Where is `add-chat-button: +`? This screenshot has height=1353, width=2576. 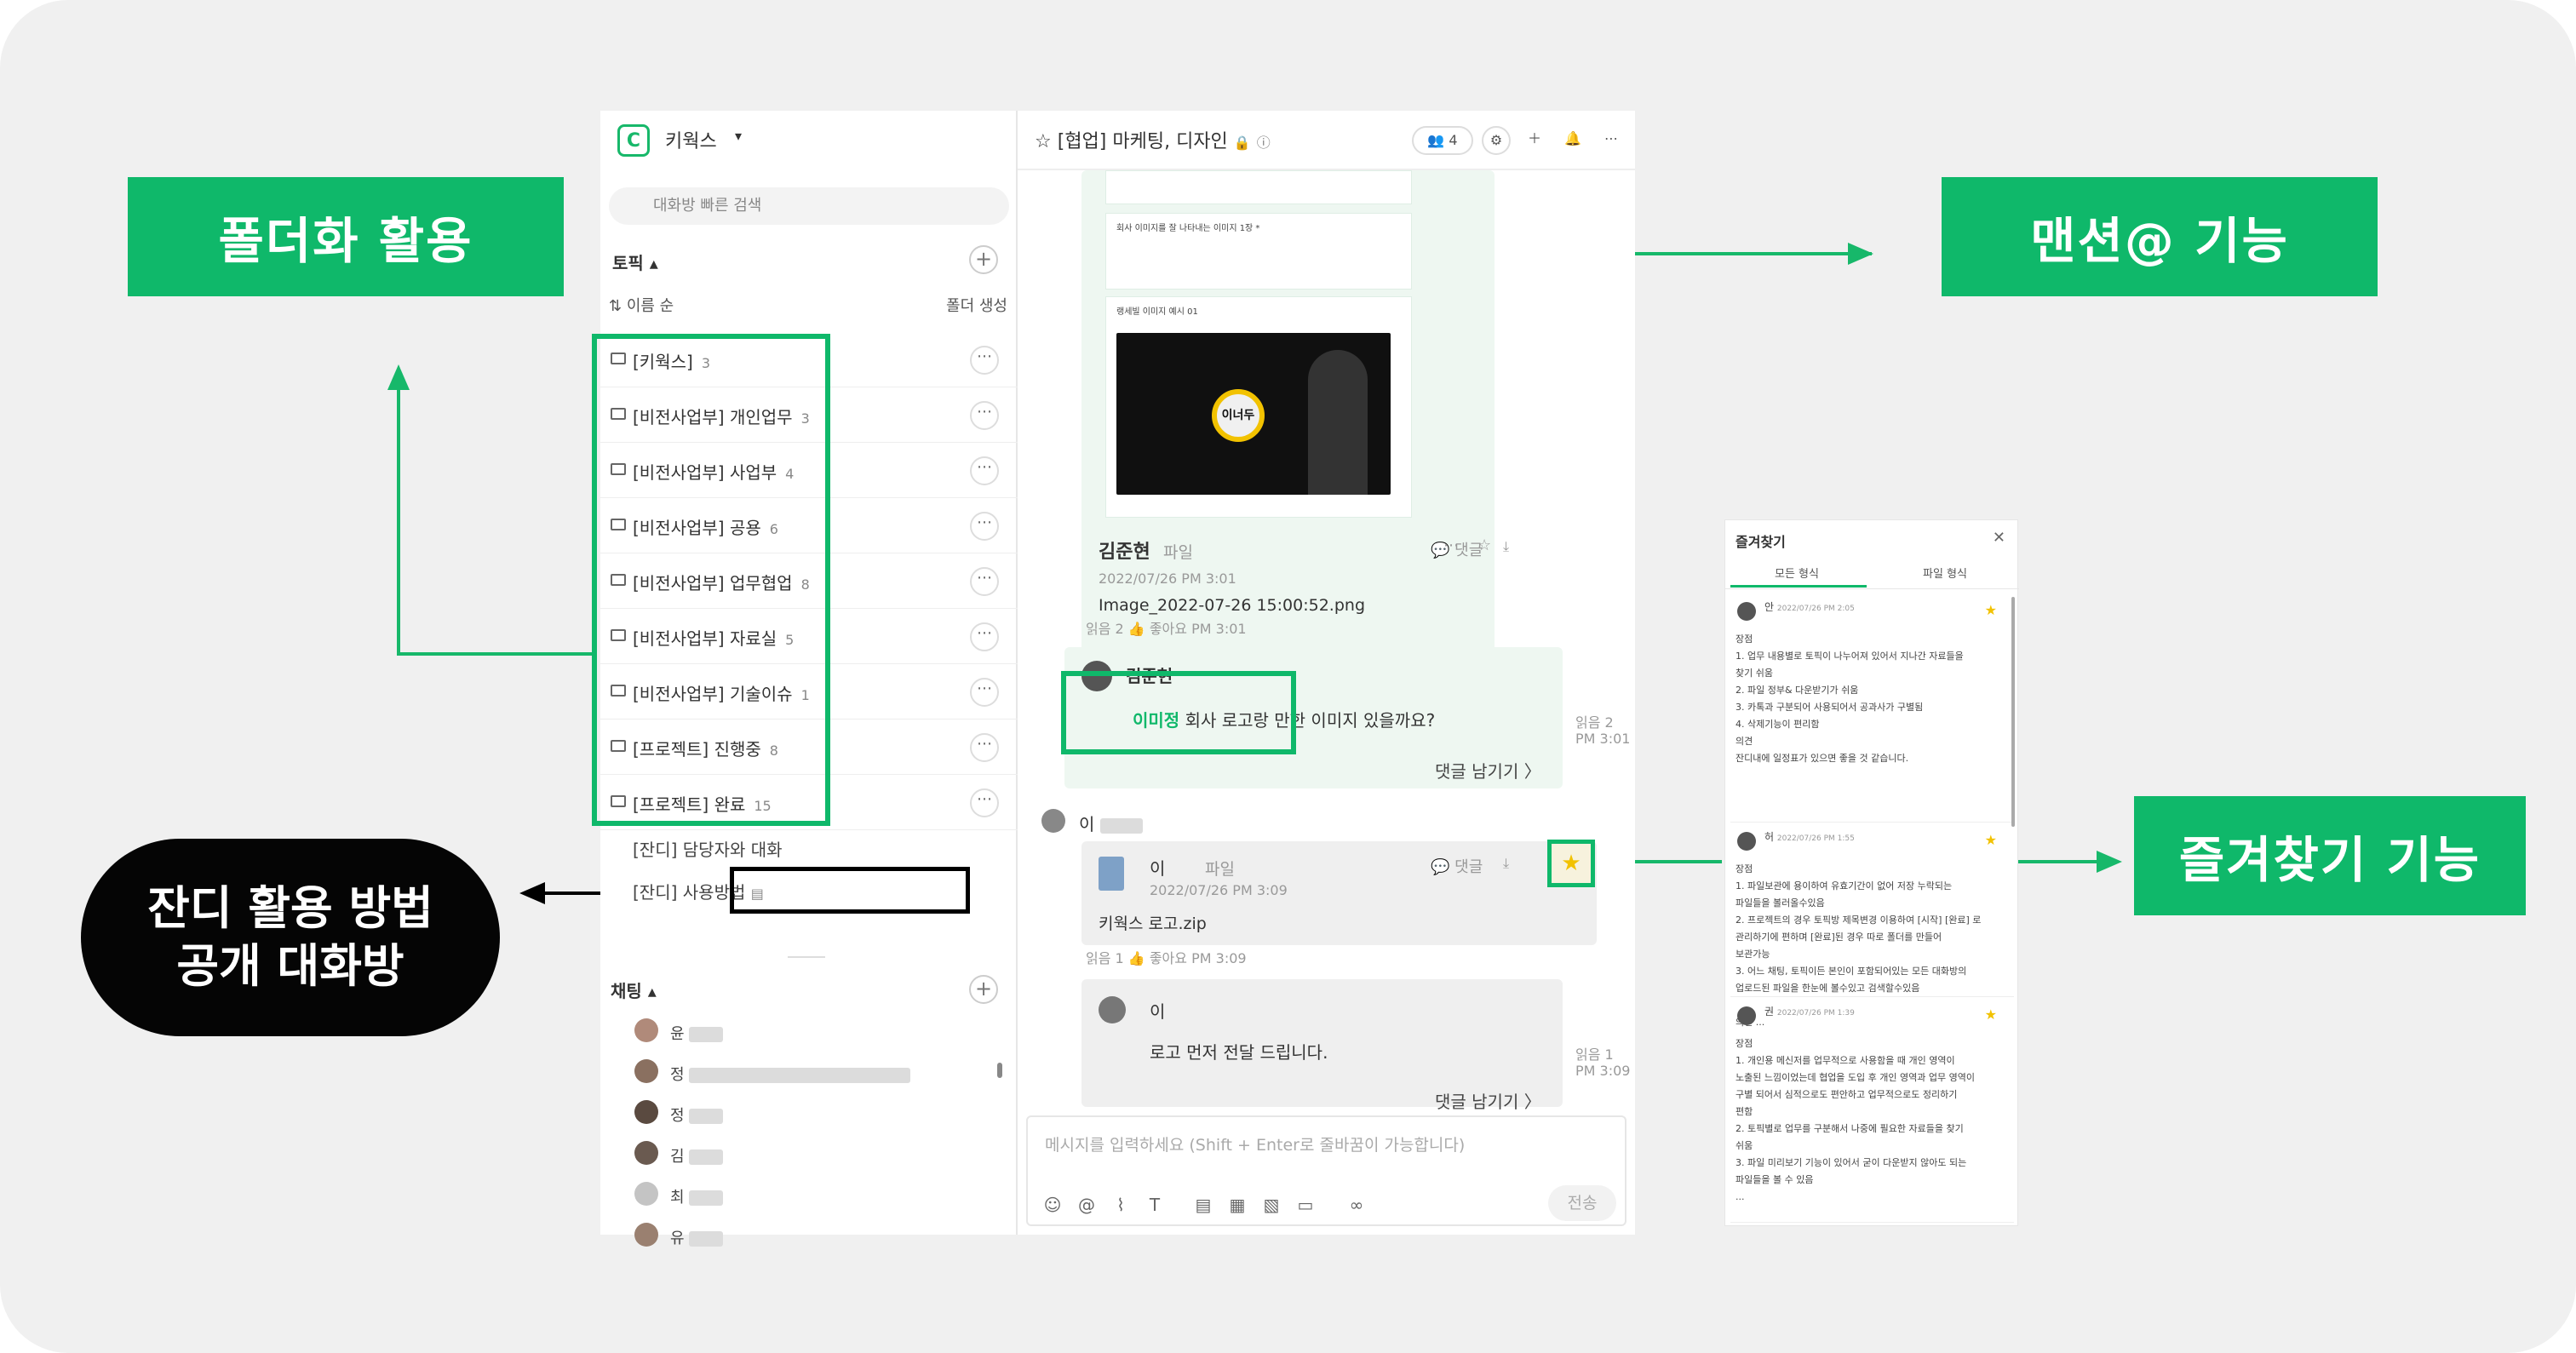
add-chat-button: + is located at coordinates (983, 989).